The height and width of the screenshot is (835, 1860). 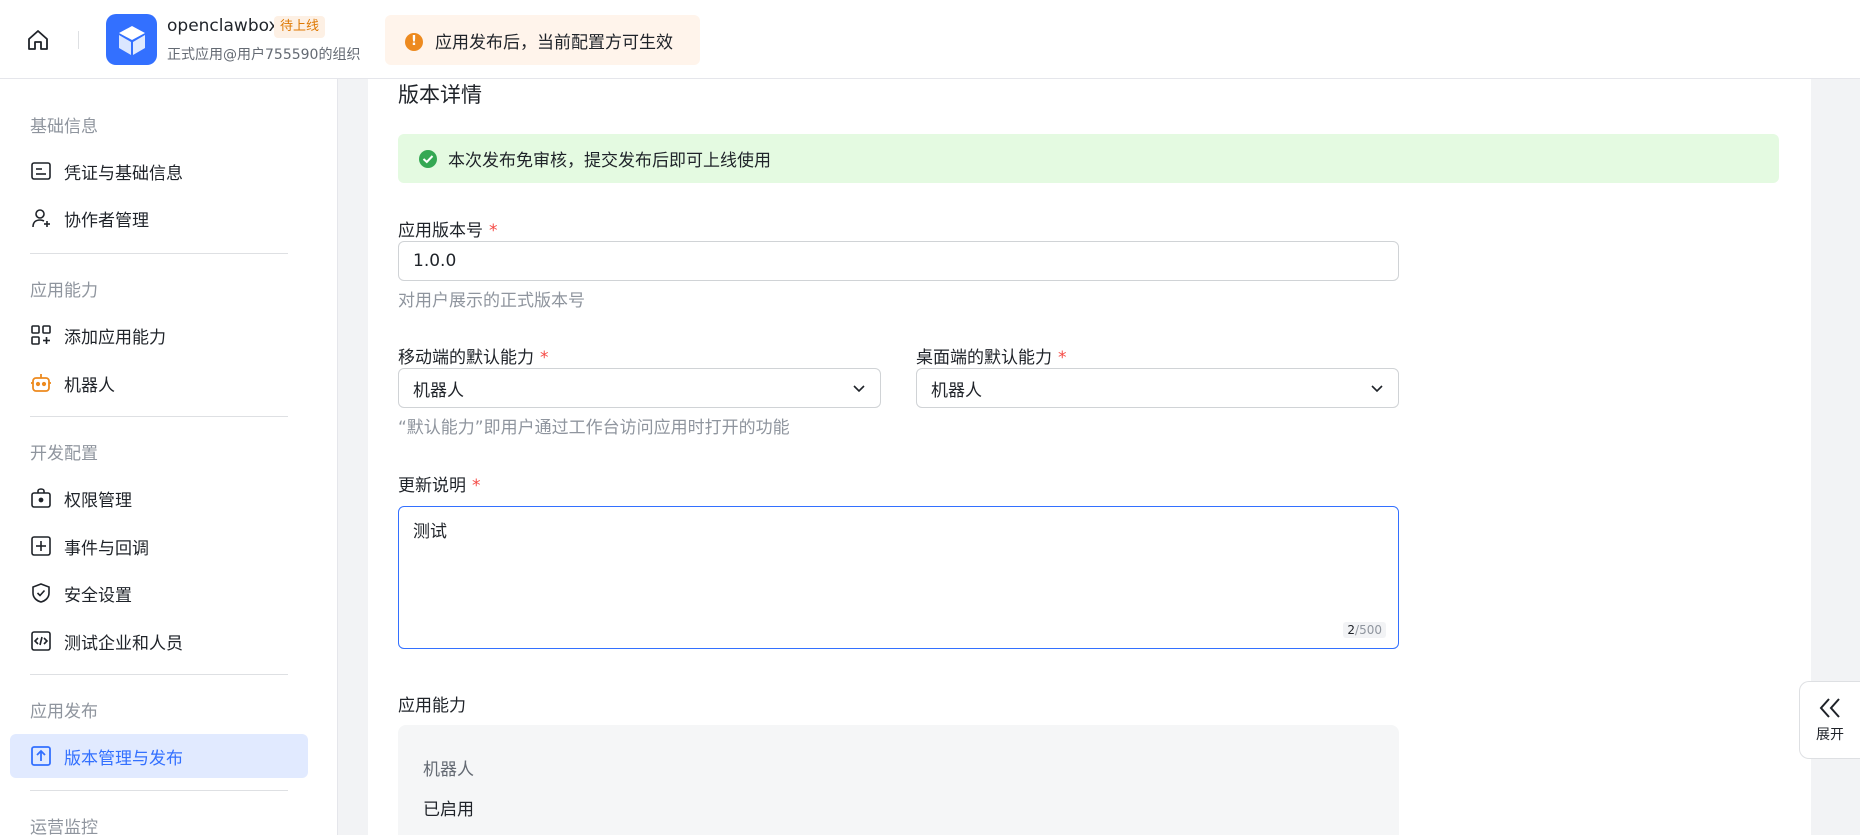 I want to click on mobile-default-label-text: 移动端的默认能力, so click(x=466, y=358).